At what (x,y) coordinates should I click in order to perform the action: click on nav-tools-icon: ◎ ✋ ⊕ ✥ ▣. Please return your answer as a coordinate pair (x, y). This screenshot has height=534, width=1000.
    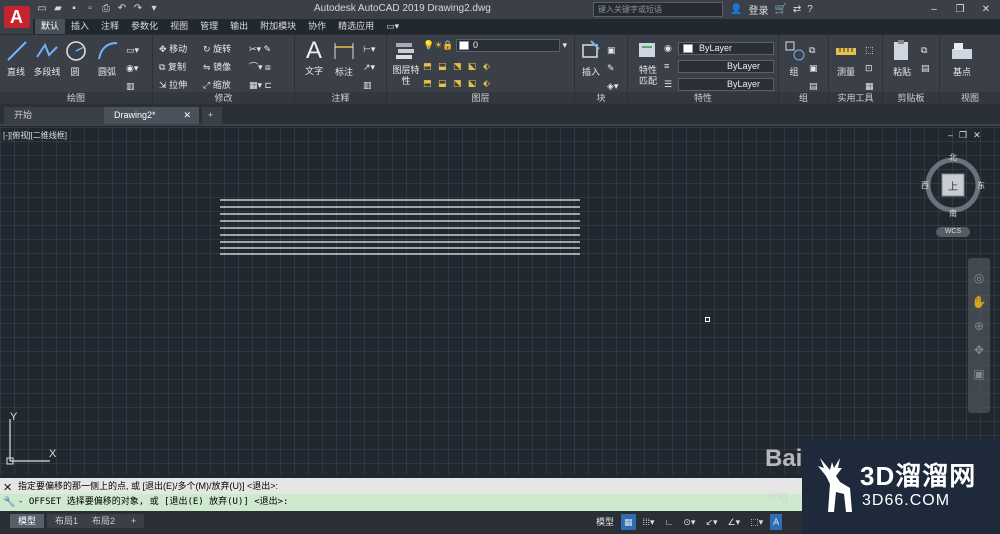
    Looking at the image, I should click on (979, 322).